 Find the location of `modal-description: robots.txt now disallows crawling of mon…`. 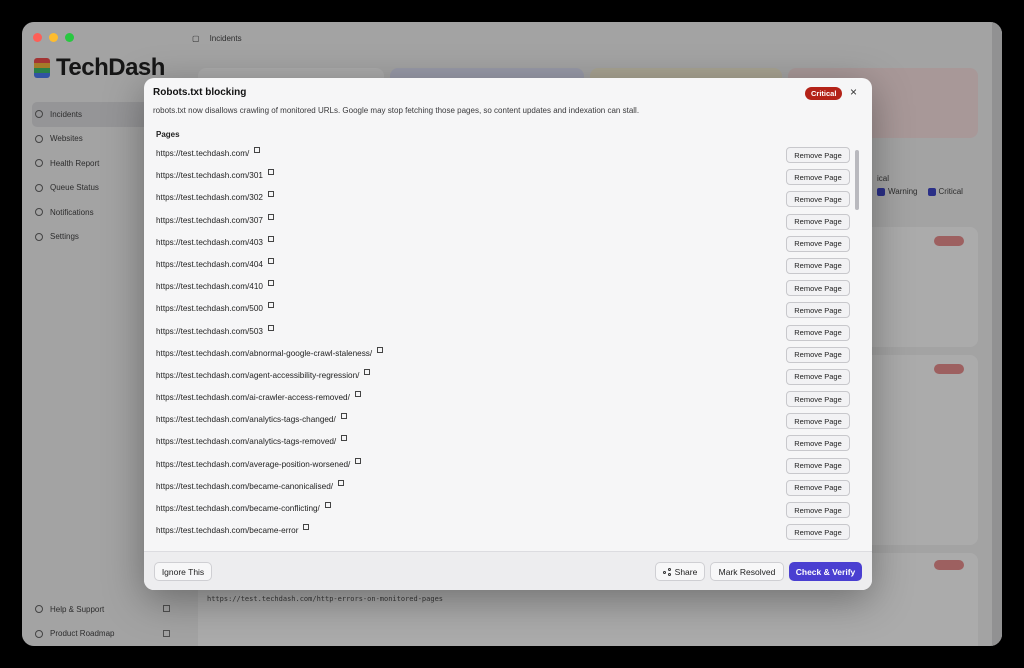

modal-description: robots.txt now disallows crawling of mon… is located at coordinates (396, 110).